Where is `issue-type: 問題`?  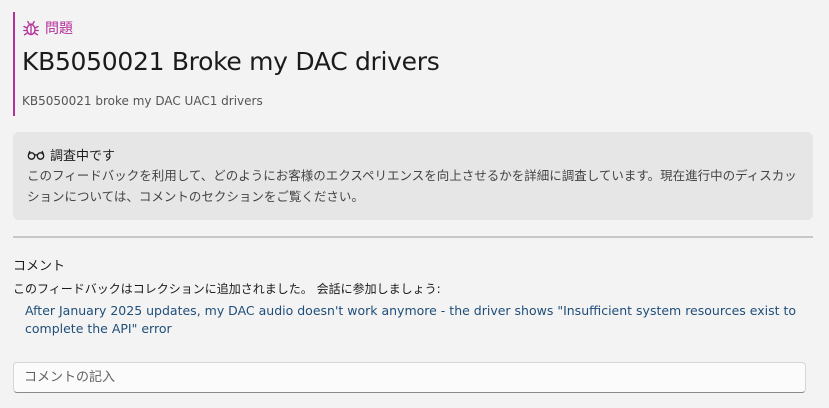 issue-type: 問題 is located at coordinates (47, 28).